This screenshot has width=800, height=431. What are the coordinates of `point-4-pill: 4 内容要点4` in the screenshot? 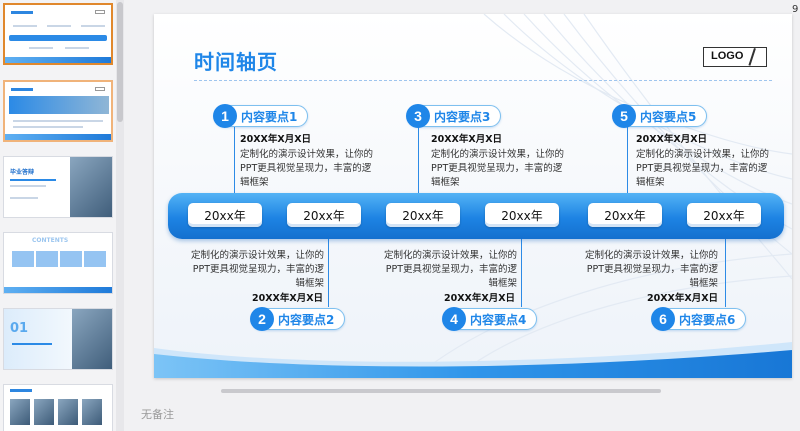 It's located at (490, 319).